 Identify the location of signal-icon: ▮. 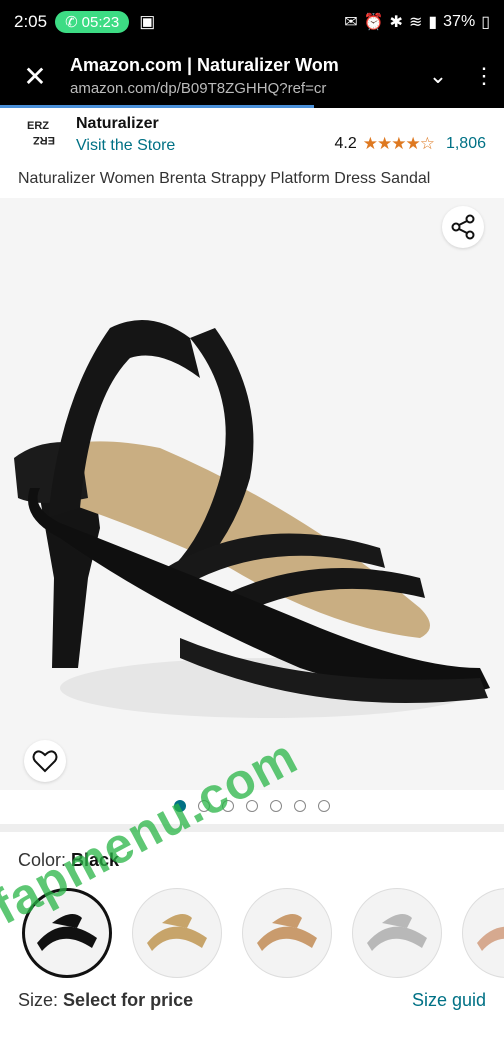
(433, 22).